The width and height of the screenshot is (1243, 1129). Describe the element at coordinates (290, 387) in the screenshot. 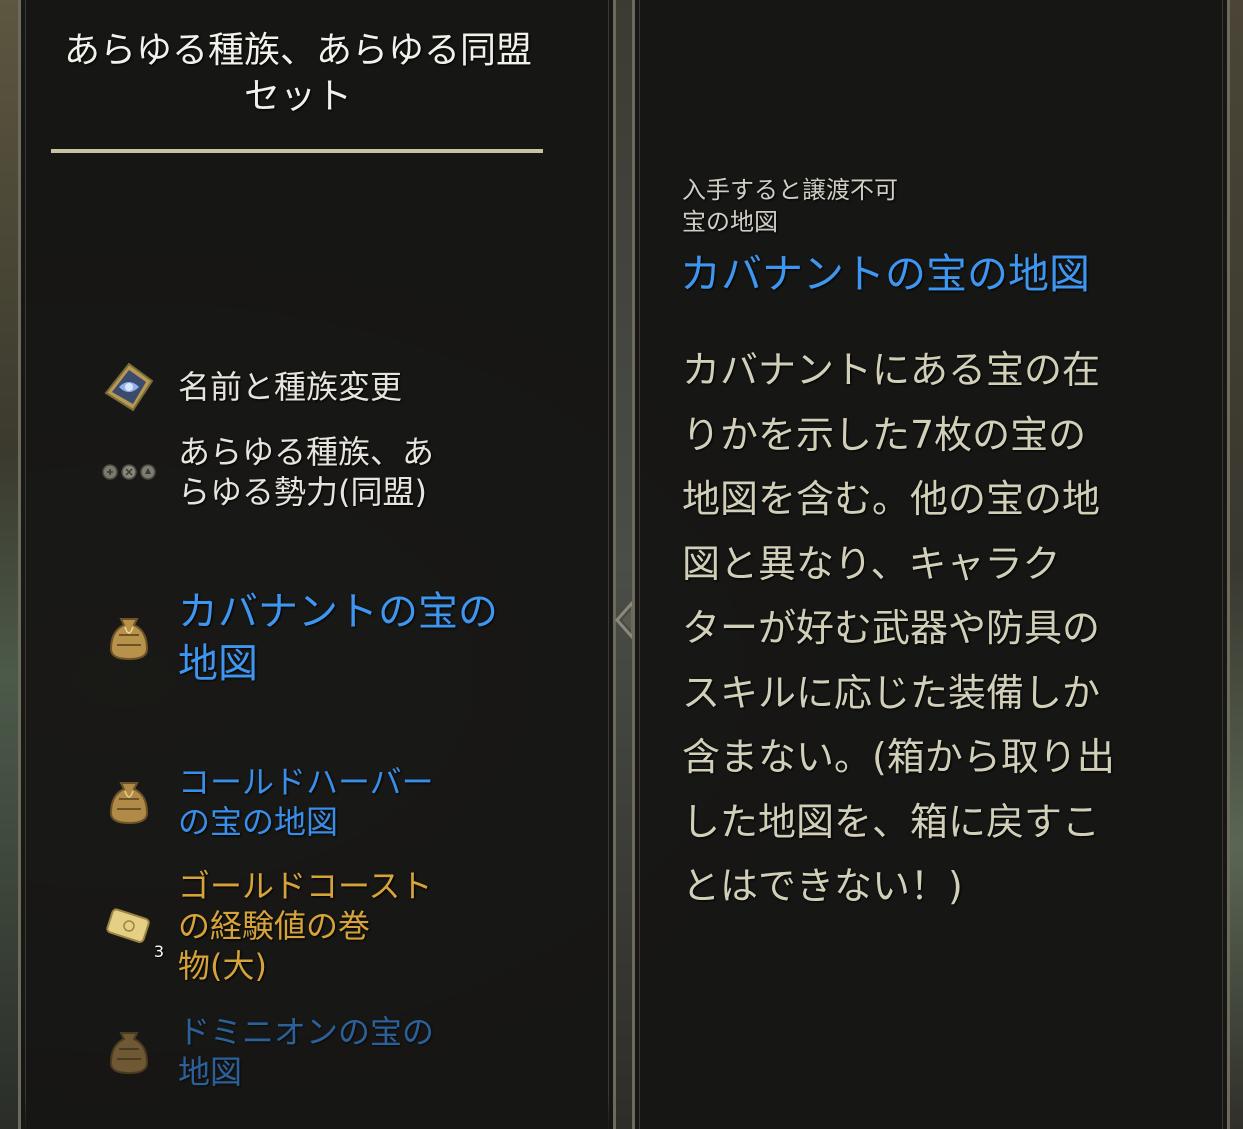

I see `list-item-label: 名前と種族変更` at that location.